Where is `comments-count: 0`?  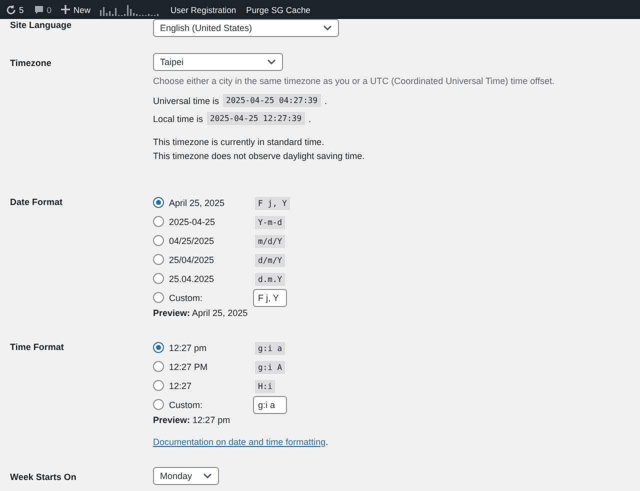
comments-count: 0 is located at coordinates (49, 9).